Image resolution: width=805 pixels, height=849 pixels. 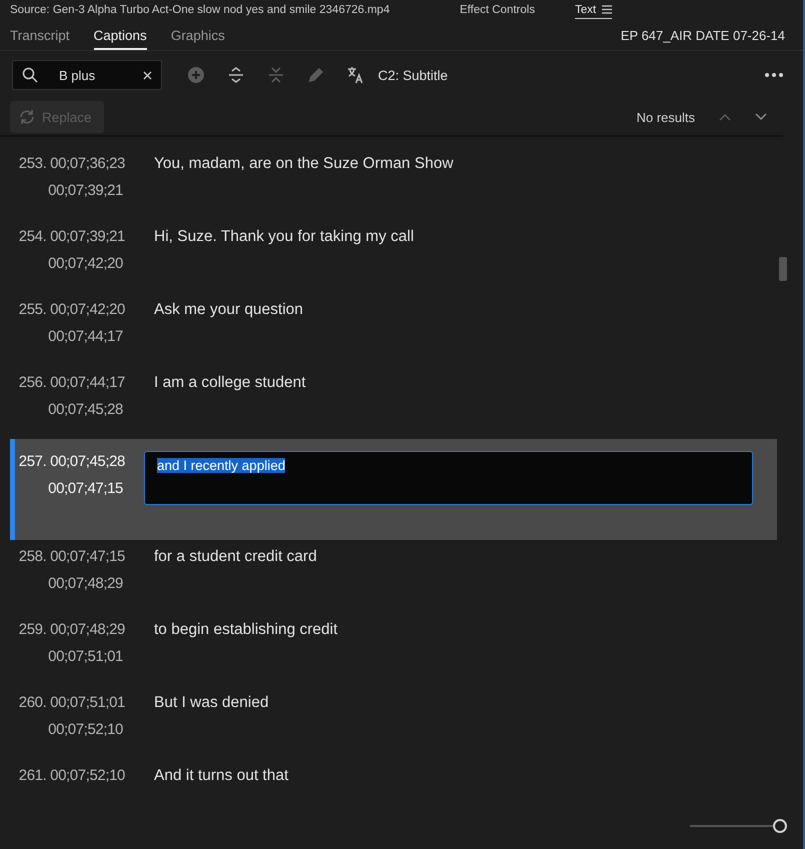 What do you see at coordinates (120, 39) in the screenshot?
I see `tab: Captions` at bounding box center [120, 39].